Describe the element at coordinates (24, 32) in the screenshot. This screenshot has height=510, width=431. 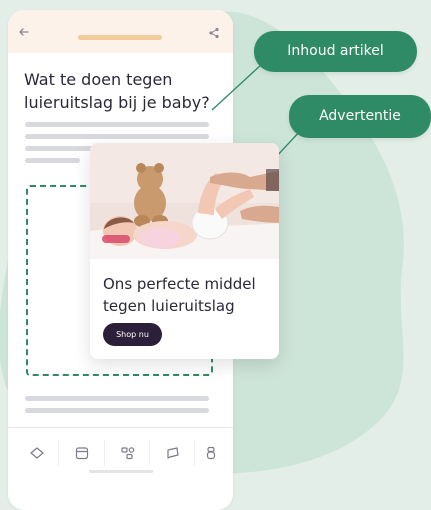
I see `arrow-left-icon` at that location.